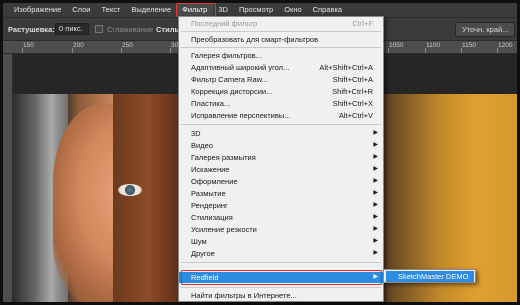 The image size is (520, 305). I want to click on menu-select: Выделение, so click(151, 10).